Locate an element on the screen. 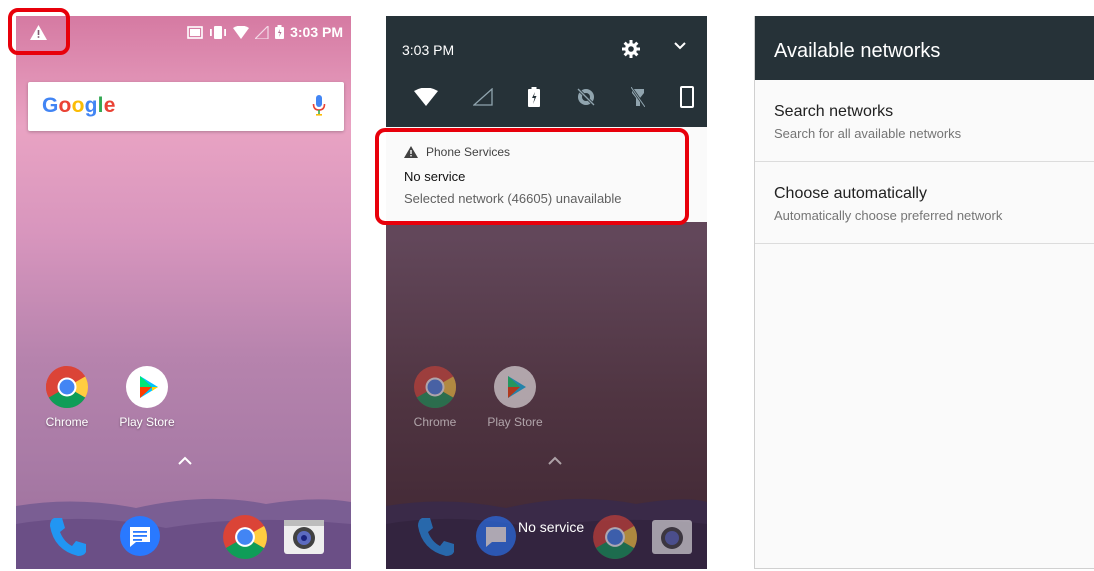  chevron-down-icon is located at coordinates (680, 46).